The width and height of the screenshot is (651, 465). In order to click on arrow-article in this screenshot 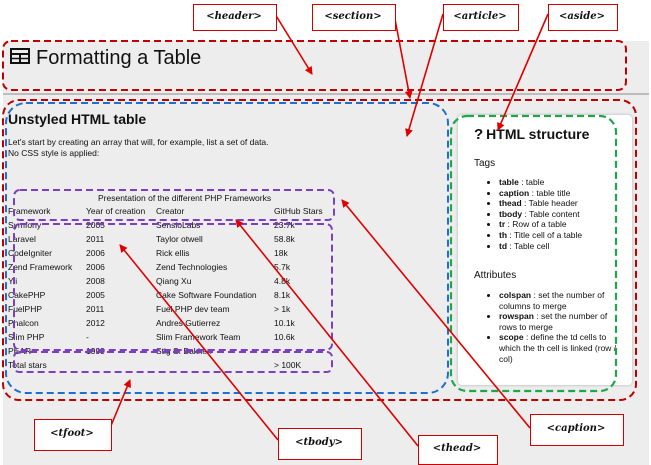, I will do `click(424, 75)`.